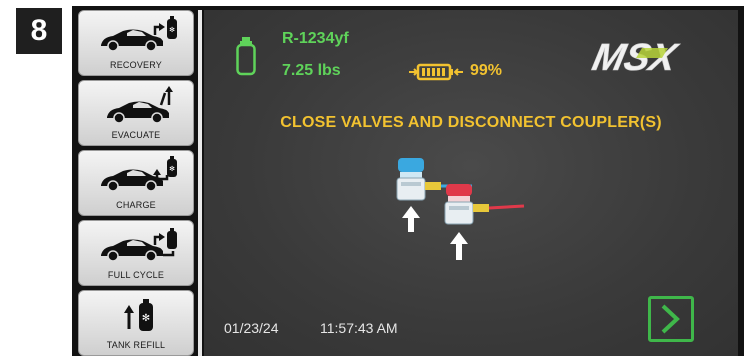  I want to click on sidebar-item-label: EVACUATE, so click(136, 135).